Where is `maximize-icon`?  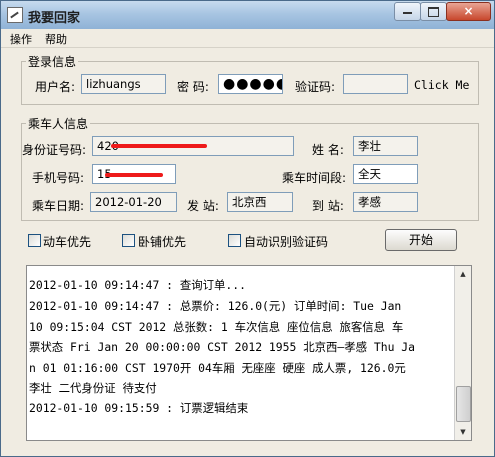 maximize-icon is located at coordinates (433, 12).